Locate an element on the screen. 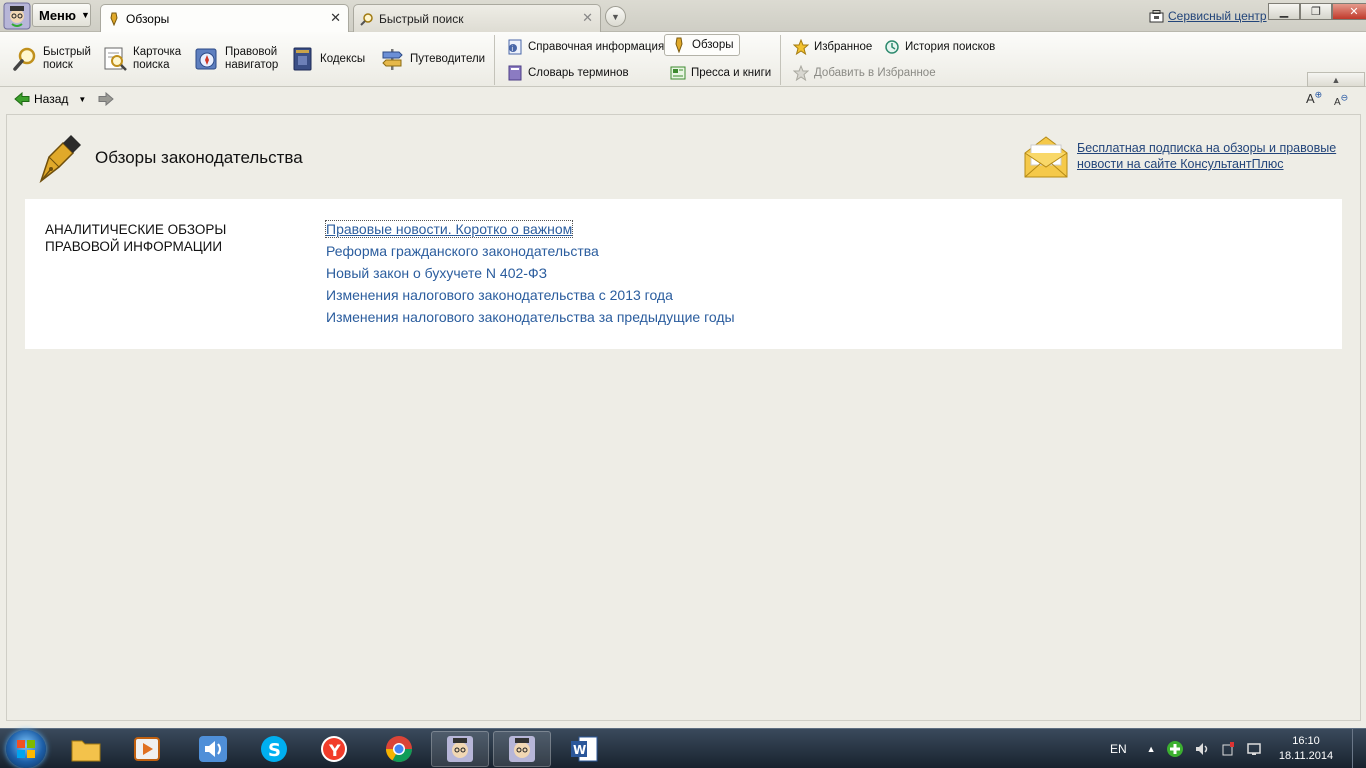  taskbar-skype: S is located at coordinates (274, 749).